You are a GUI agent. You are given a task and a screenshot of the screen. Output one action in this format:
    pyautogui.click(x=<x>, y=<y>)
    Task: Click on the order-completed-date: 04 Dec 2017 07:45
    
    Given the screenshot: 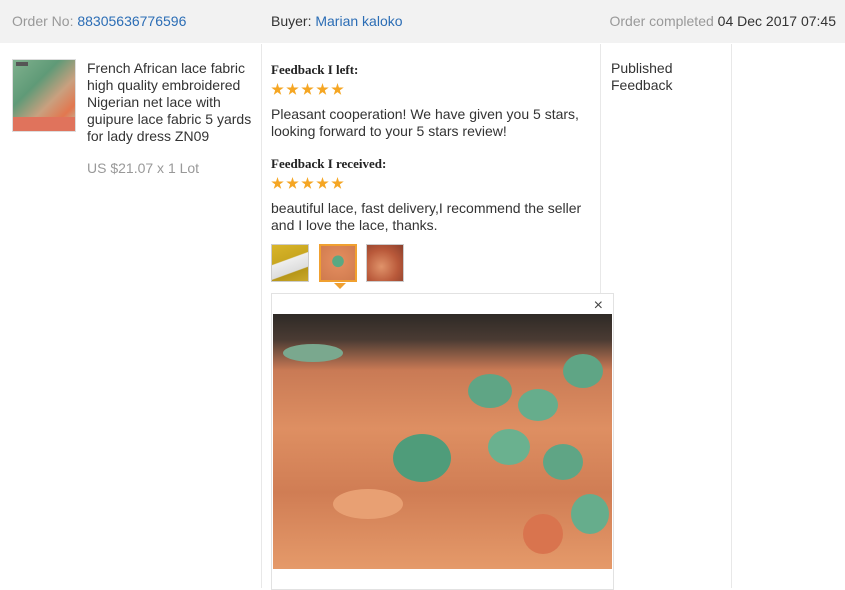 What is the action you would take?
    pyautogui.click(x=776, y=21)
    